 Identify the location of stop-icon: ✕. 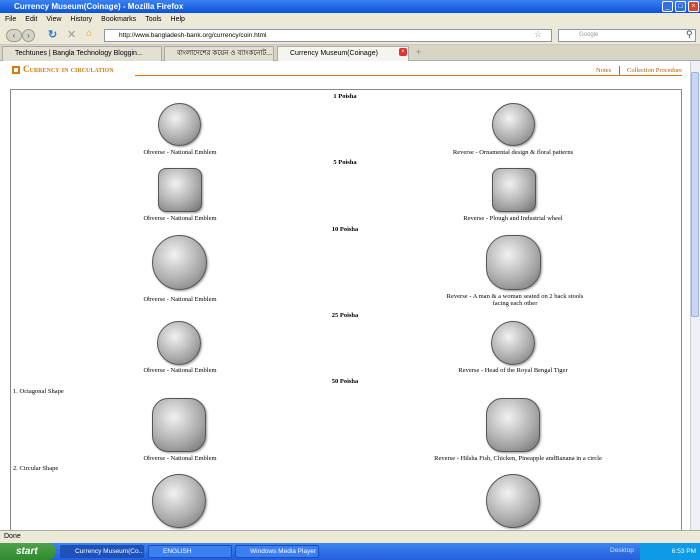
(71, 34).